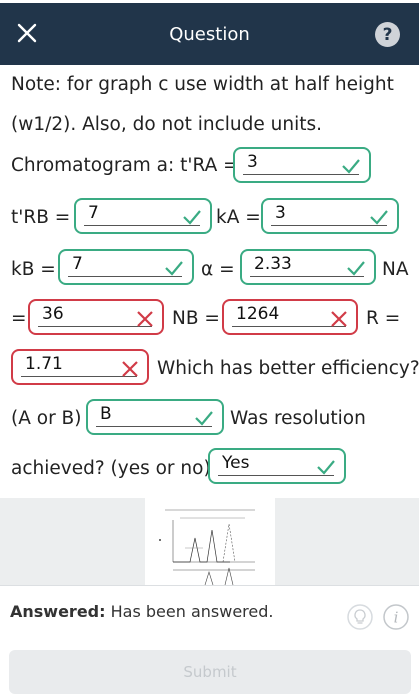  What do you see at coordinates (33, 269) in the screenshot?
I see `label-kb: kB =` at bounding box center [33, 269].